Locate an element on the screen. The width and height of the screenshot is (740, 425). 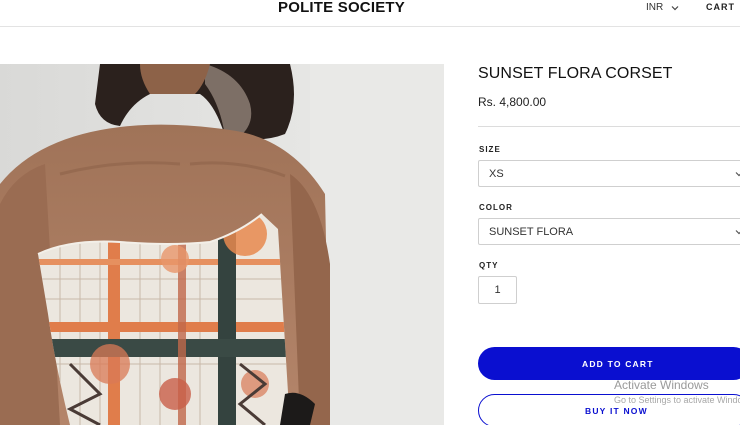
size-value: XS is located at coordinates (496, 174).